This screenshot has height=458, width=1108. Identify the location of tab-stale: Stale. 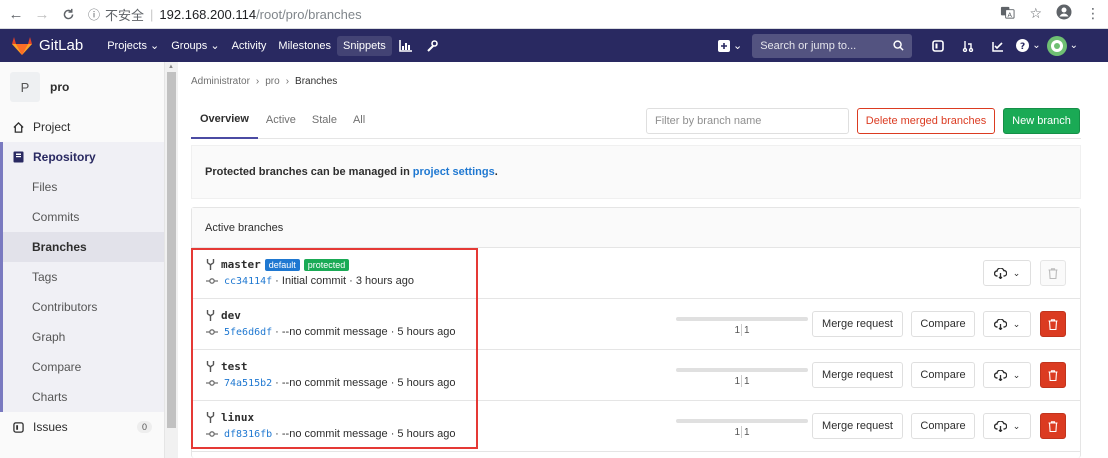
(324, 120).